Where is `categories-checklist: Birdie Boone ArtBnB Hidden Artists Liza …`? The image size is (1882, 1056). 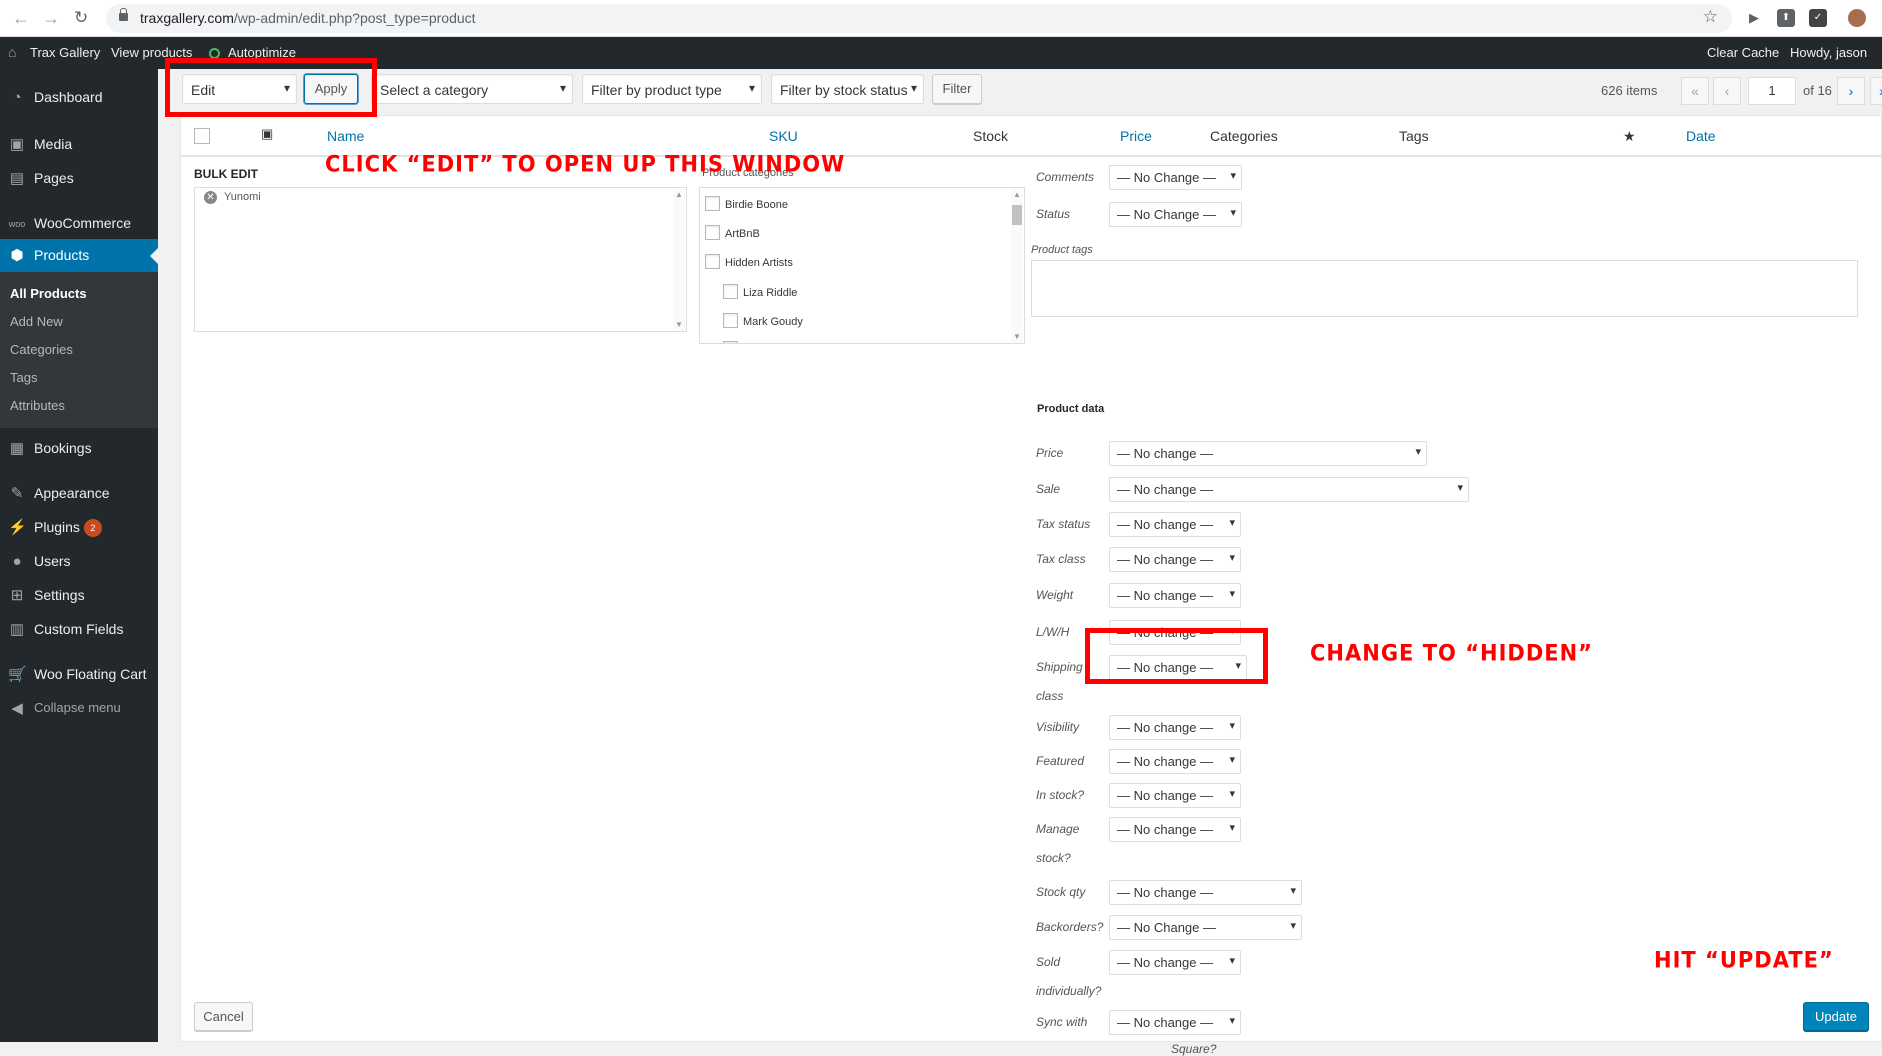 categories-checklist: Birdie Boone ArtBnB Hidden Artists Liza … is located at coordinates (862, 265).